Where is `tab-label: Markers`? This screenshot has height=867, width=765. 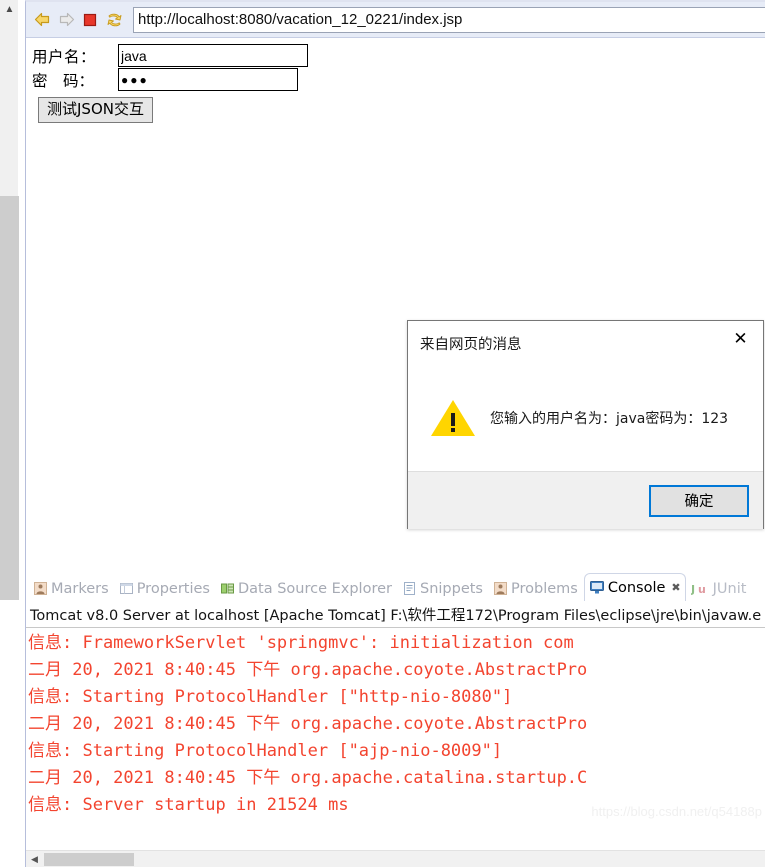 tab-label: Markers is located at coordinates (80, 588).